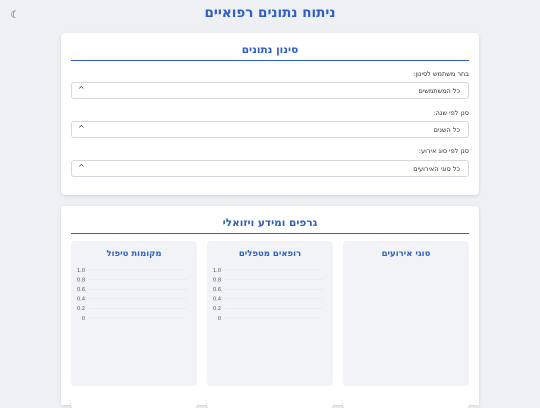  I want to click on doctors-chart: רופאים מטפלים 1.0 0.8 0.6 0.4 0.2 0, so click(270, 313).